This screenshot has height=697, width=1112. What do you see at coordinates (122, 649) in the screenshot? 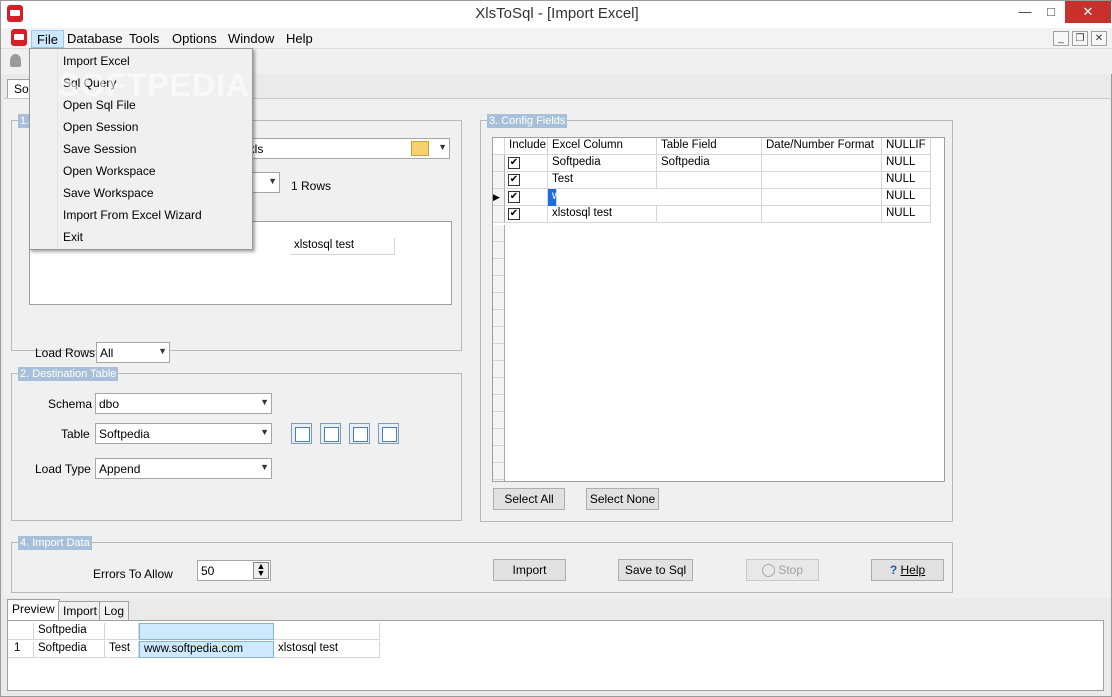
I see `grid-cell: Test` at bounding box center [122, 649].